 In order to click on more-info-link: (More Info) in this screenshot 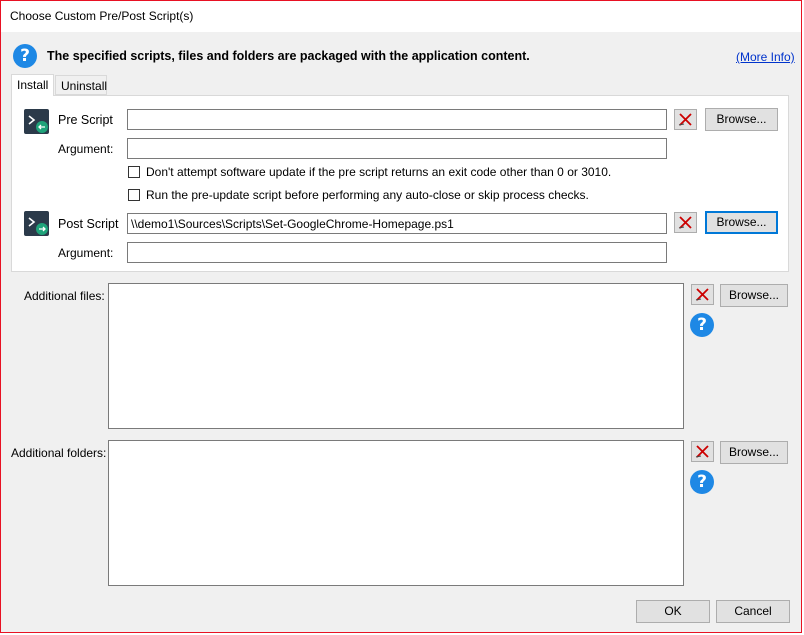, I will do `click(765, 57)`.